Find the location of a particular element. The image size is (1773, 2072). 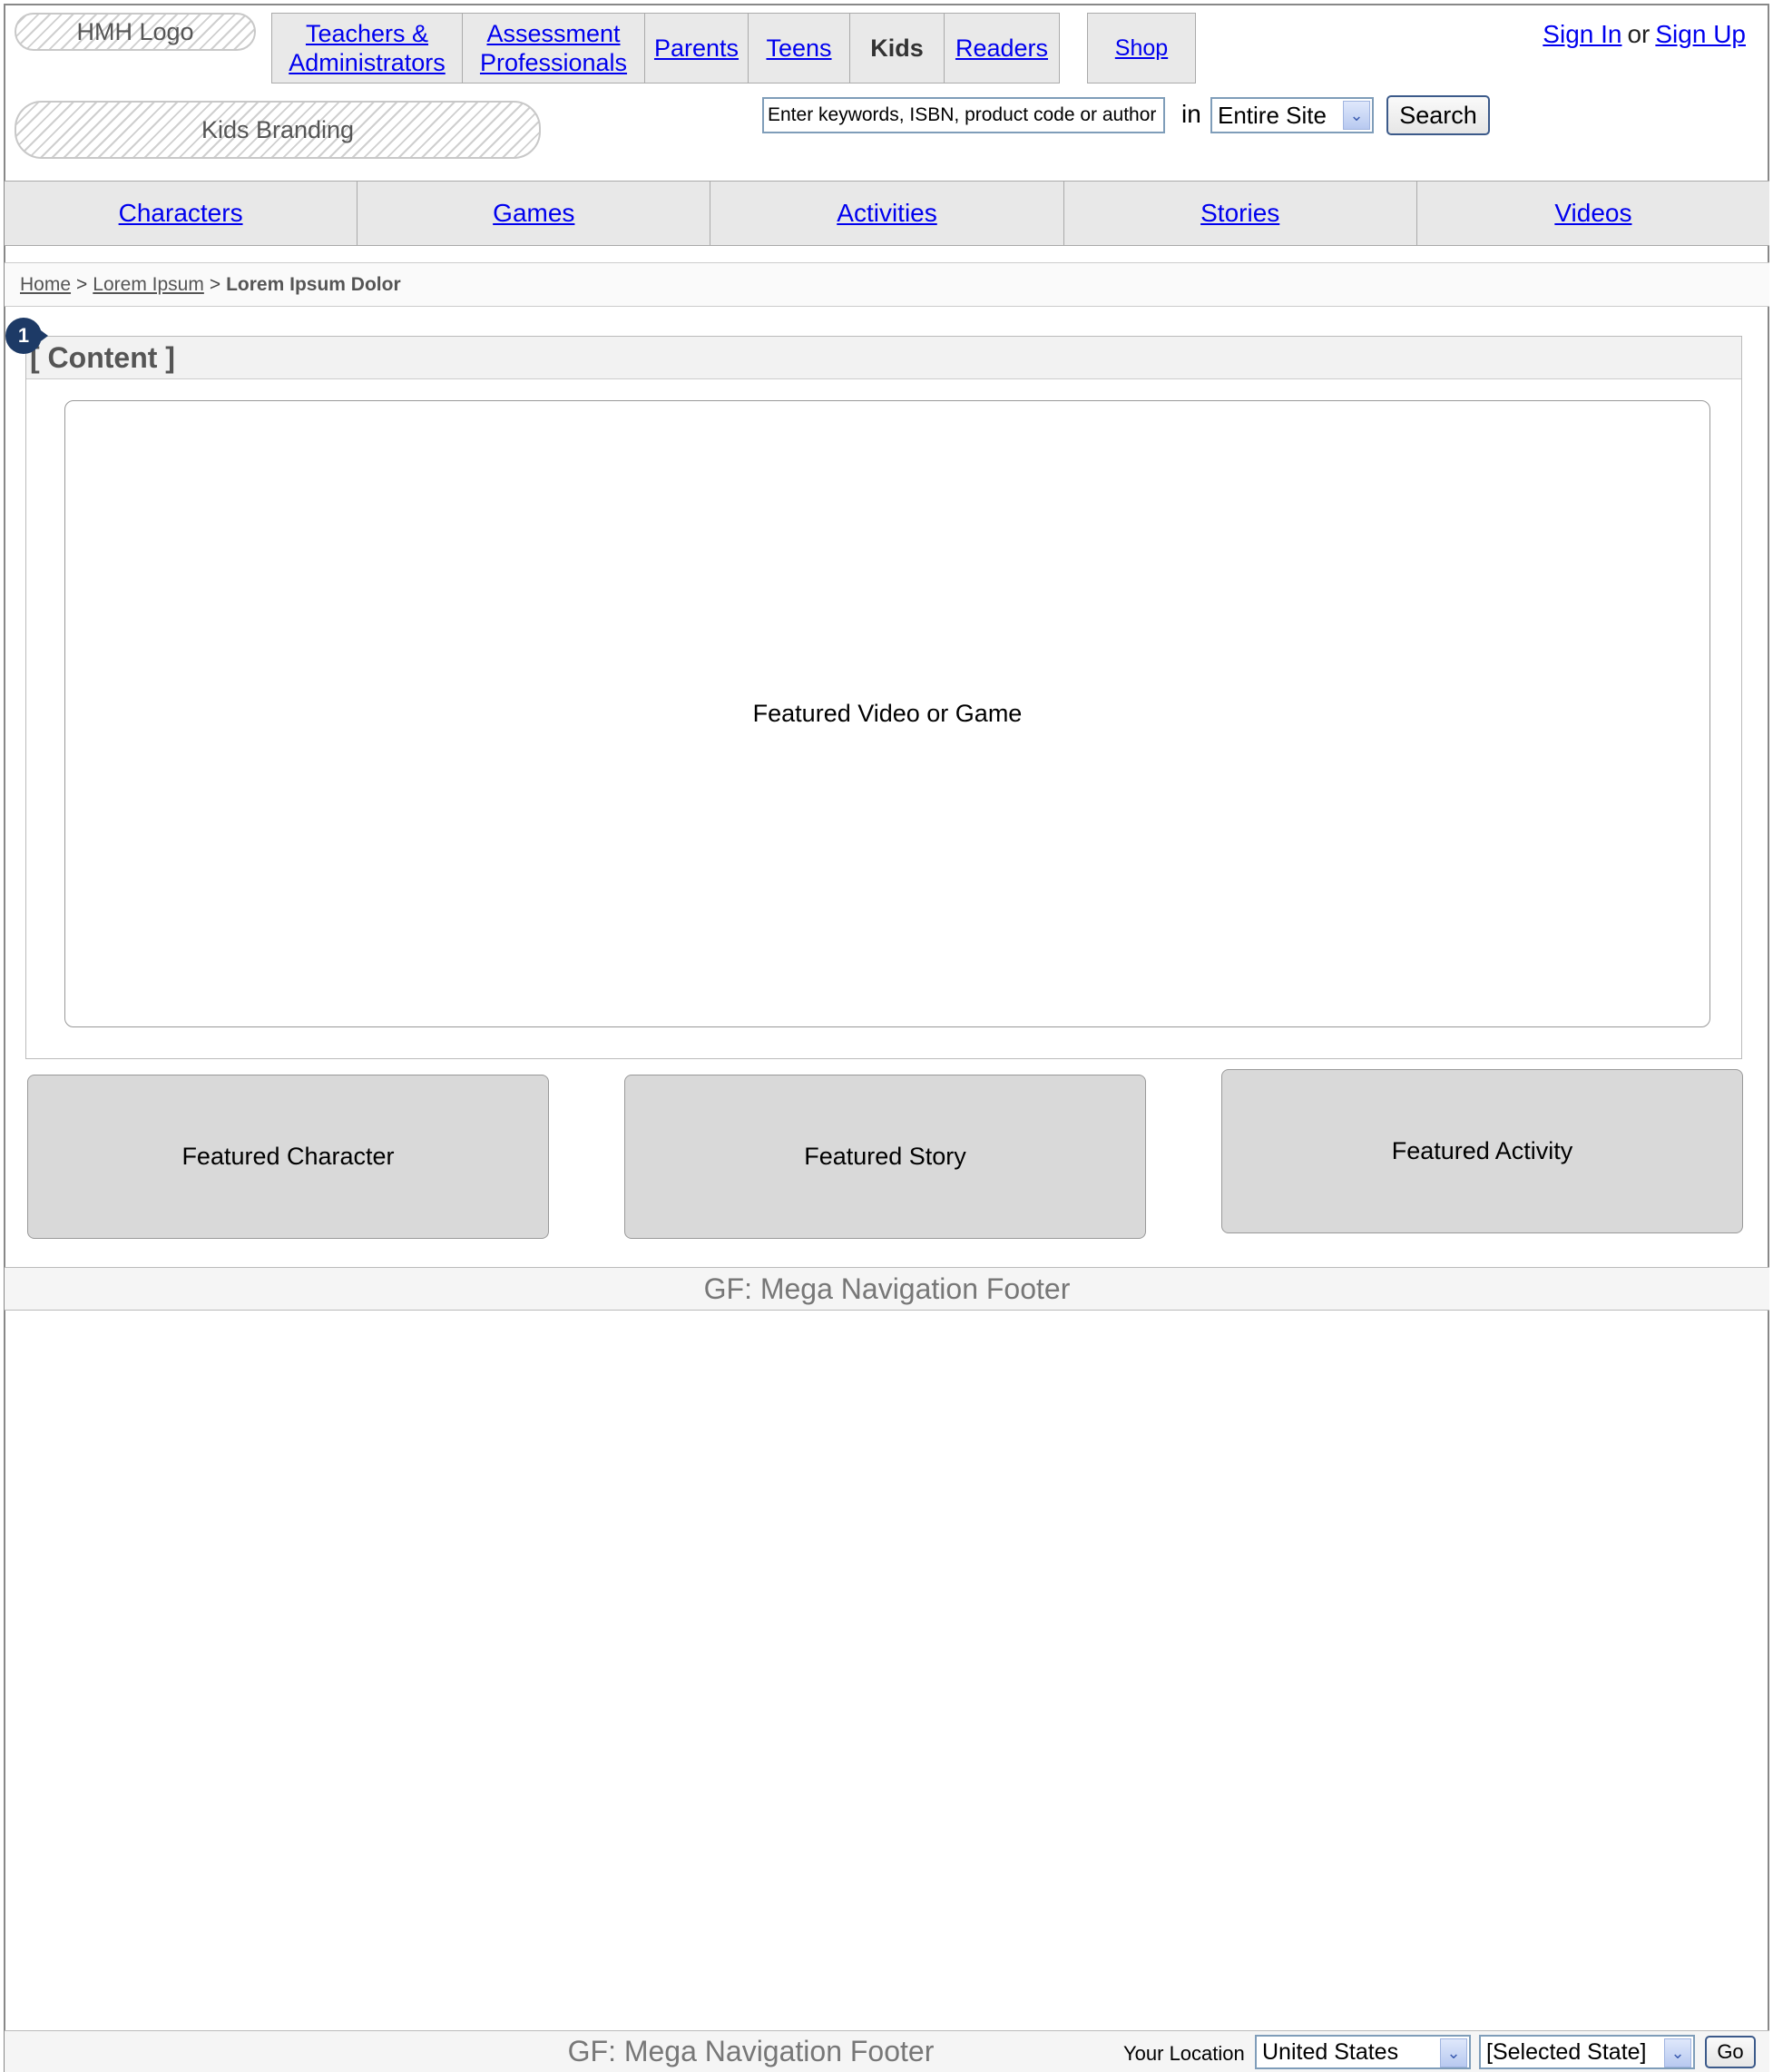

featured-story-card: Featured Story is located at coordinates (885, 1157).